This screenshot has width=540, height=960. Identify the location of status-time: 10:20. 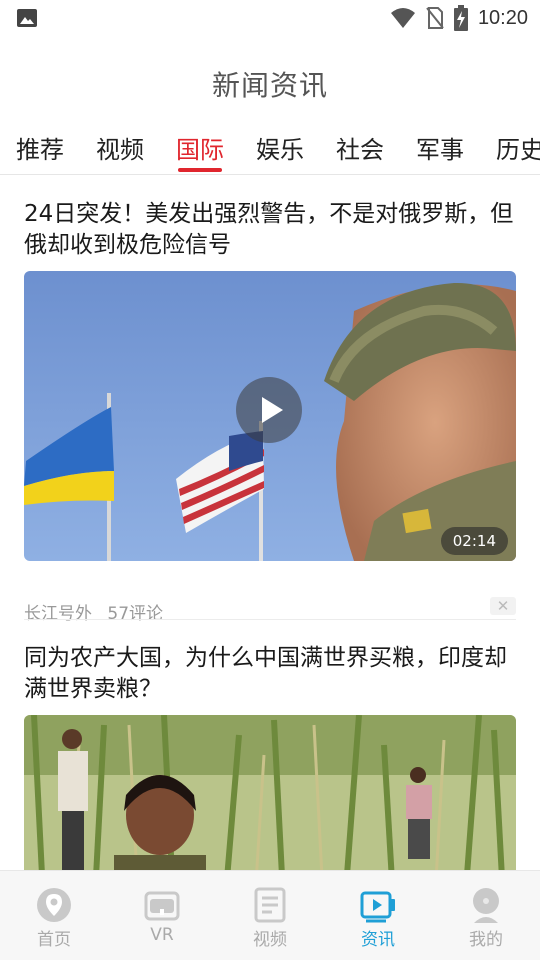
(502, 17).